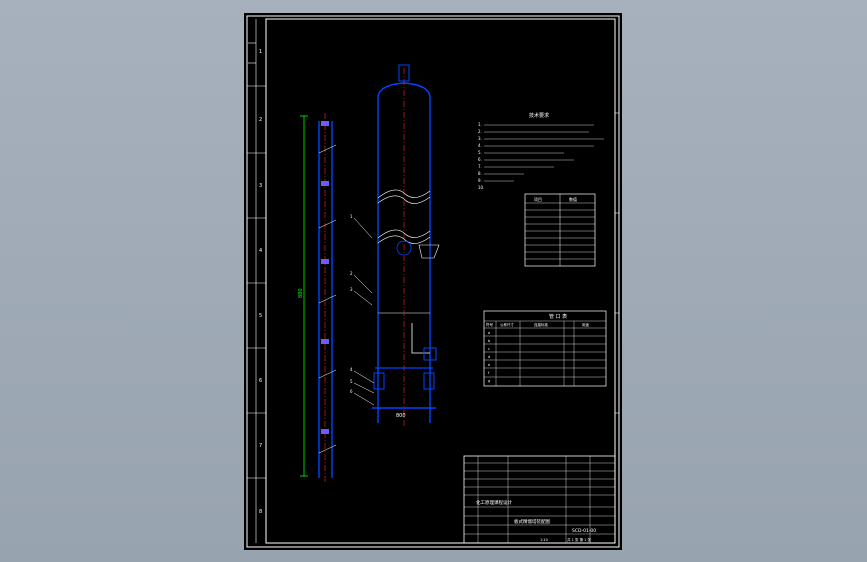  I want to click on note-line: 2., so click(480, 131).